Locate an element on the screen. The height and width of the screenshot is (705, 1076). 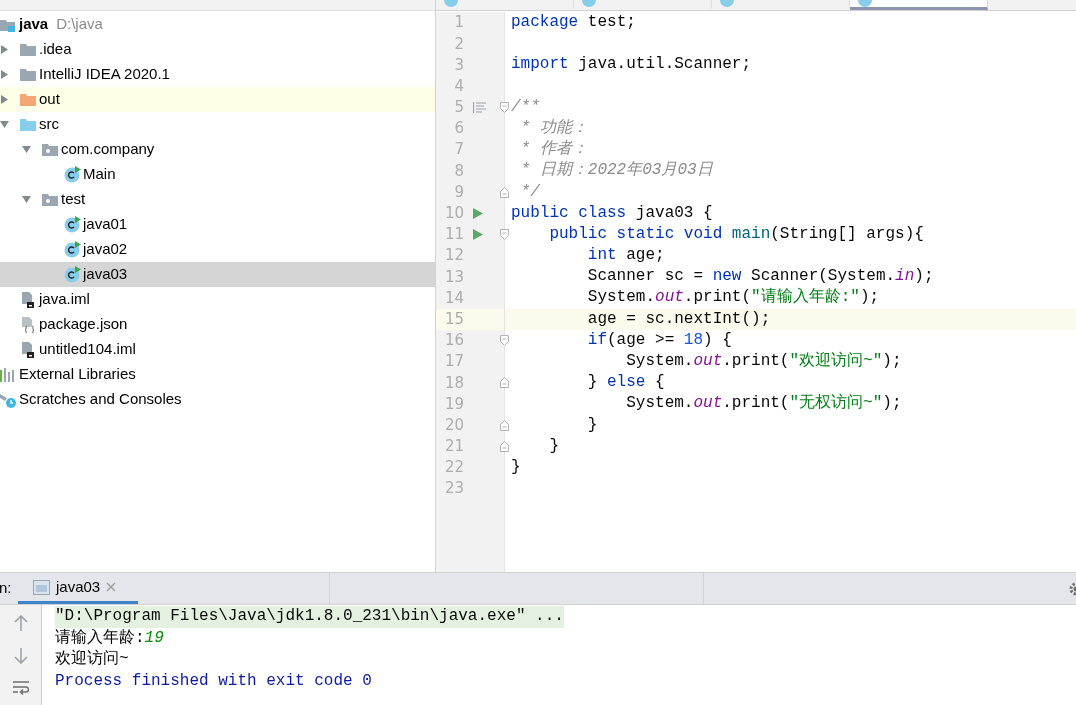
tree-item: Main is located at coordinates (217, 174).